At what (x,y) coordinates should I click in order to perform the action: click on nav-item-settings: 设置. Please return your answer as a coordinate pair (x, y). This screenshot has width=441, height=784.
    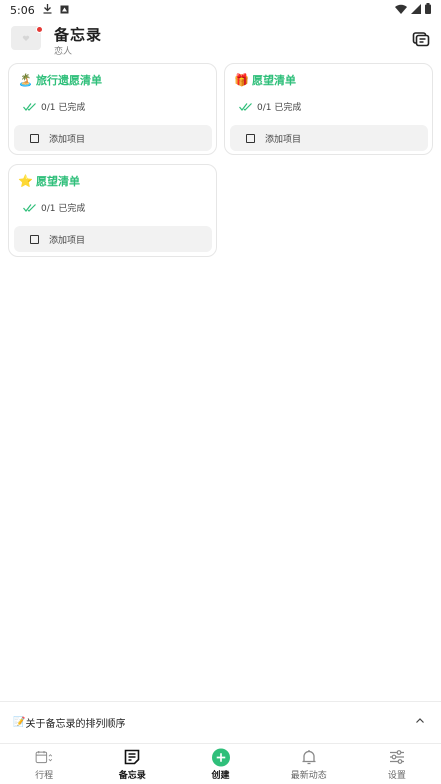
    Looking at the image, I should click on (397, 764).